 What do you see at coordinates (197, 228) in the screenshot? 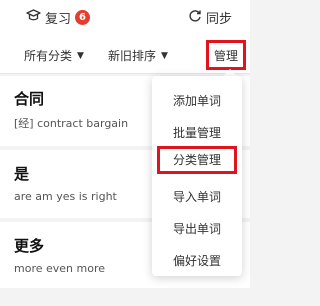
I see `menu-item-export-words: 导出单词` at bounding box center [197, 228].